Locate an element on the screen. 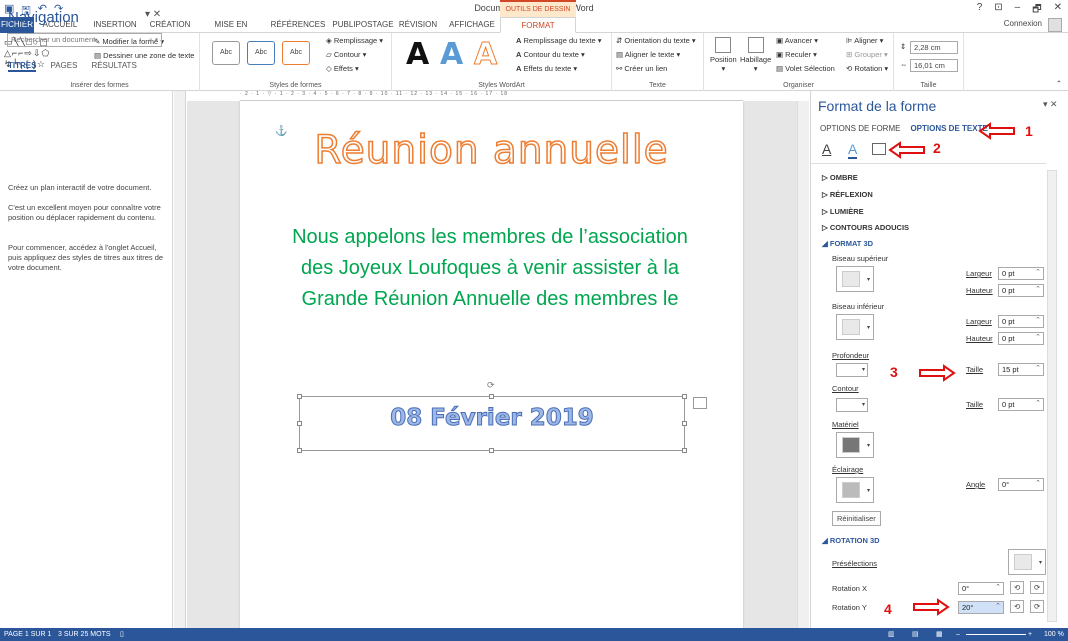  nav-search-input: Rechercher un document ⌕ ▾ is located at coordinates (84, 40).